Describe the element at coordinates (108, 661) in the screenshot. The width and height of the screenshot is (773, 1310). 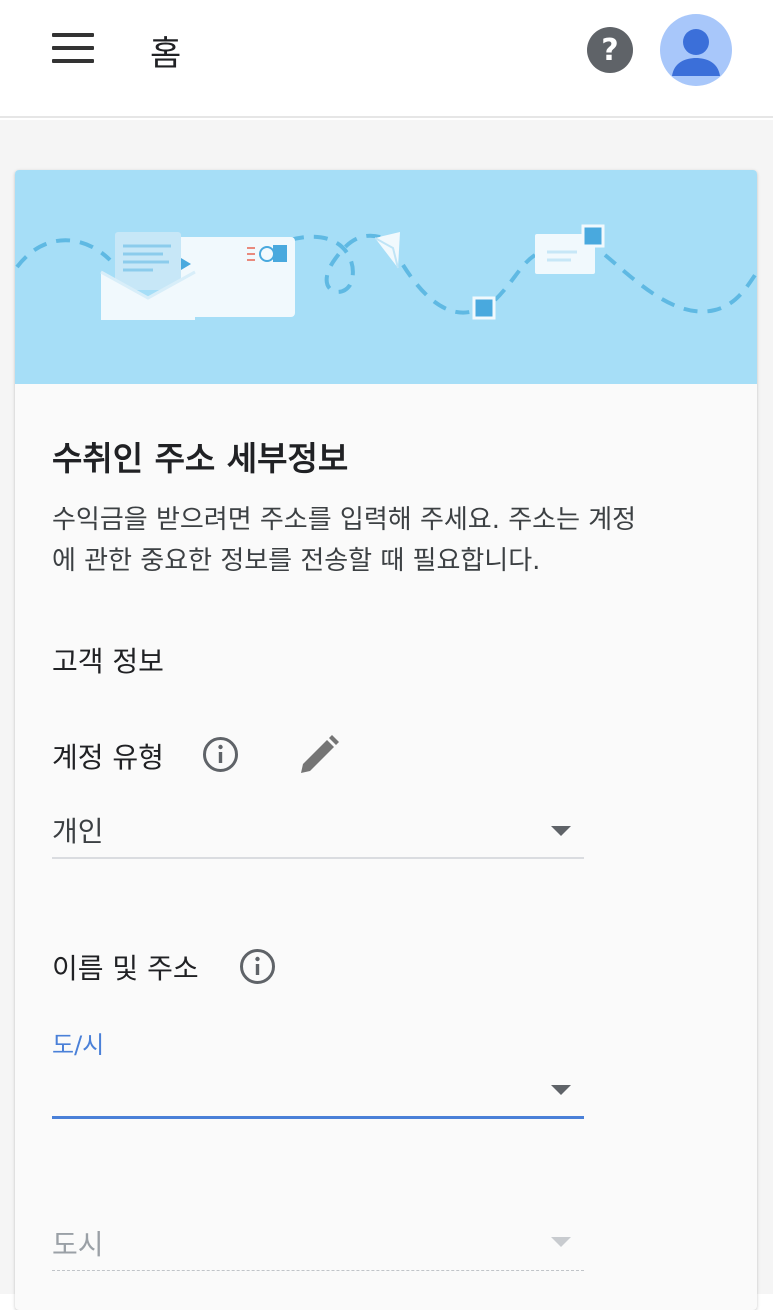
I see `customer-info-heading: 고객 정보` at that location.